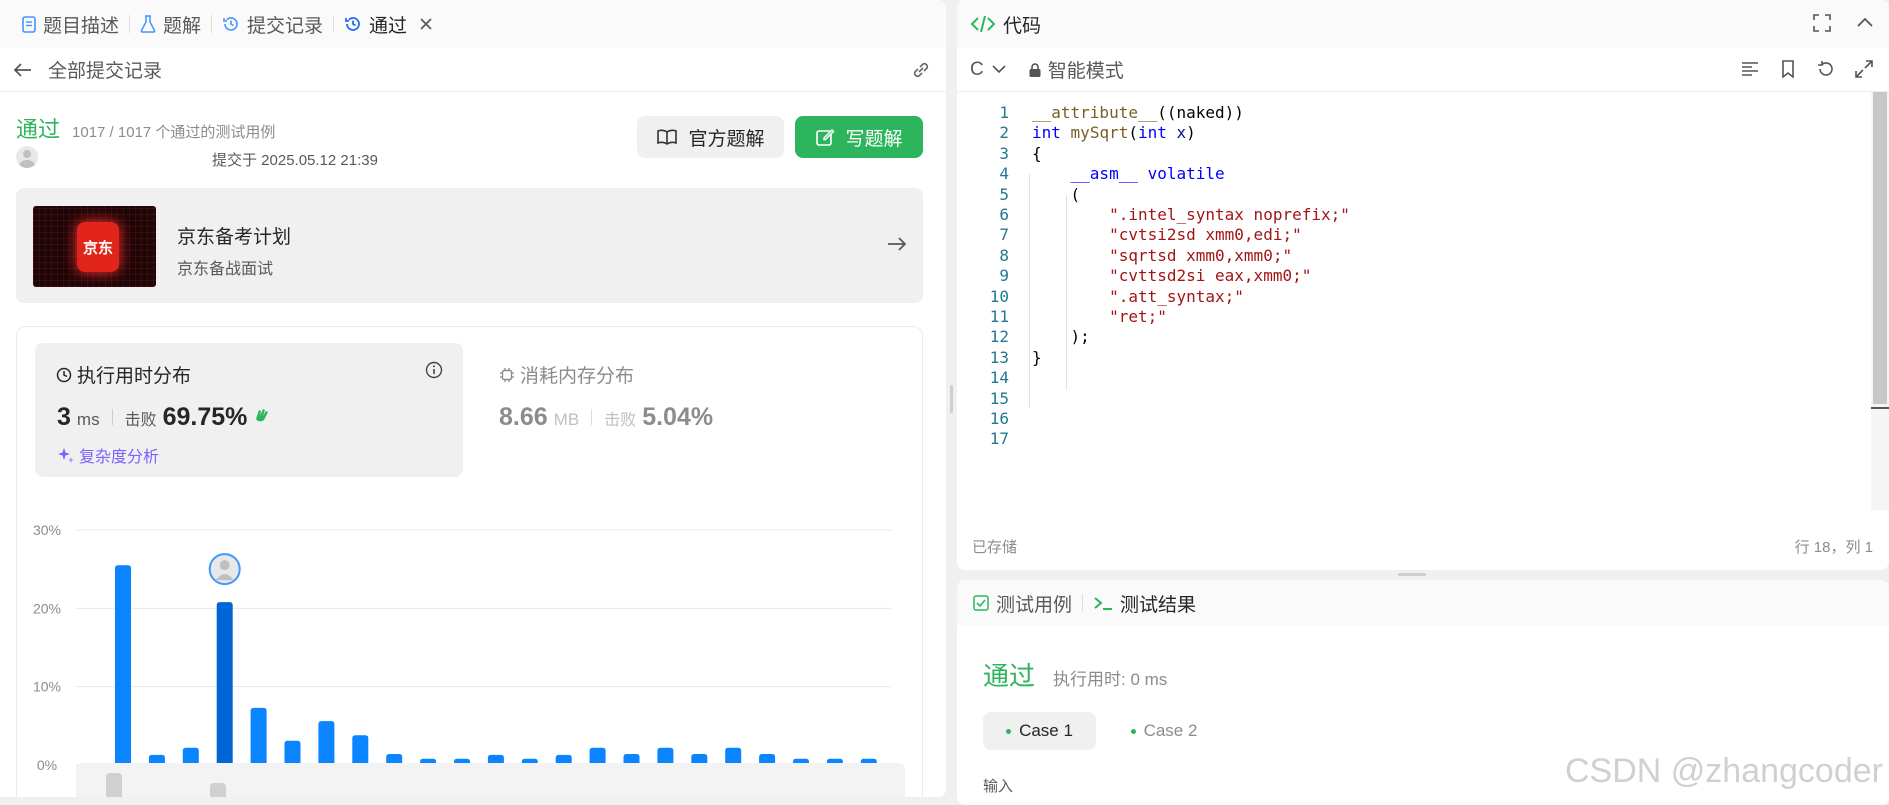 The width and height of the screenshot is (1889, 805). I want to click on edit-icon, so click(825, 137).